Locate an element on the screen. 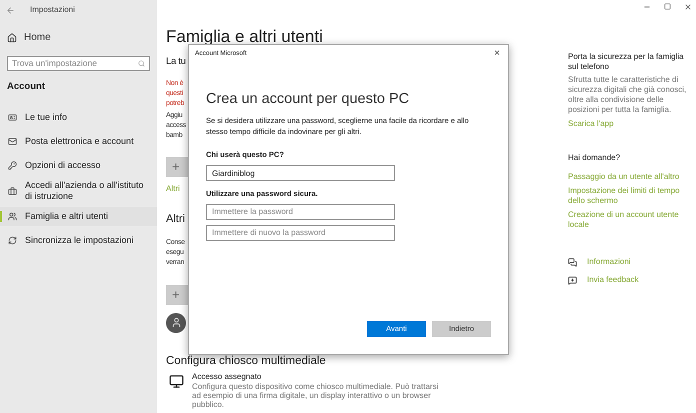 Image resolution: width=696 pixels, height=413 pixels. briefcase-icon is located at coordinates (12, 191).